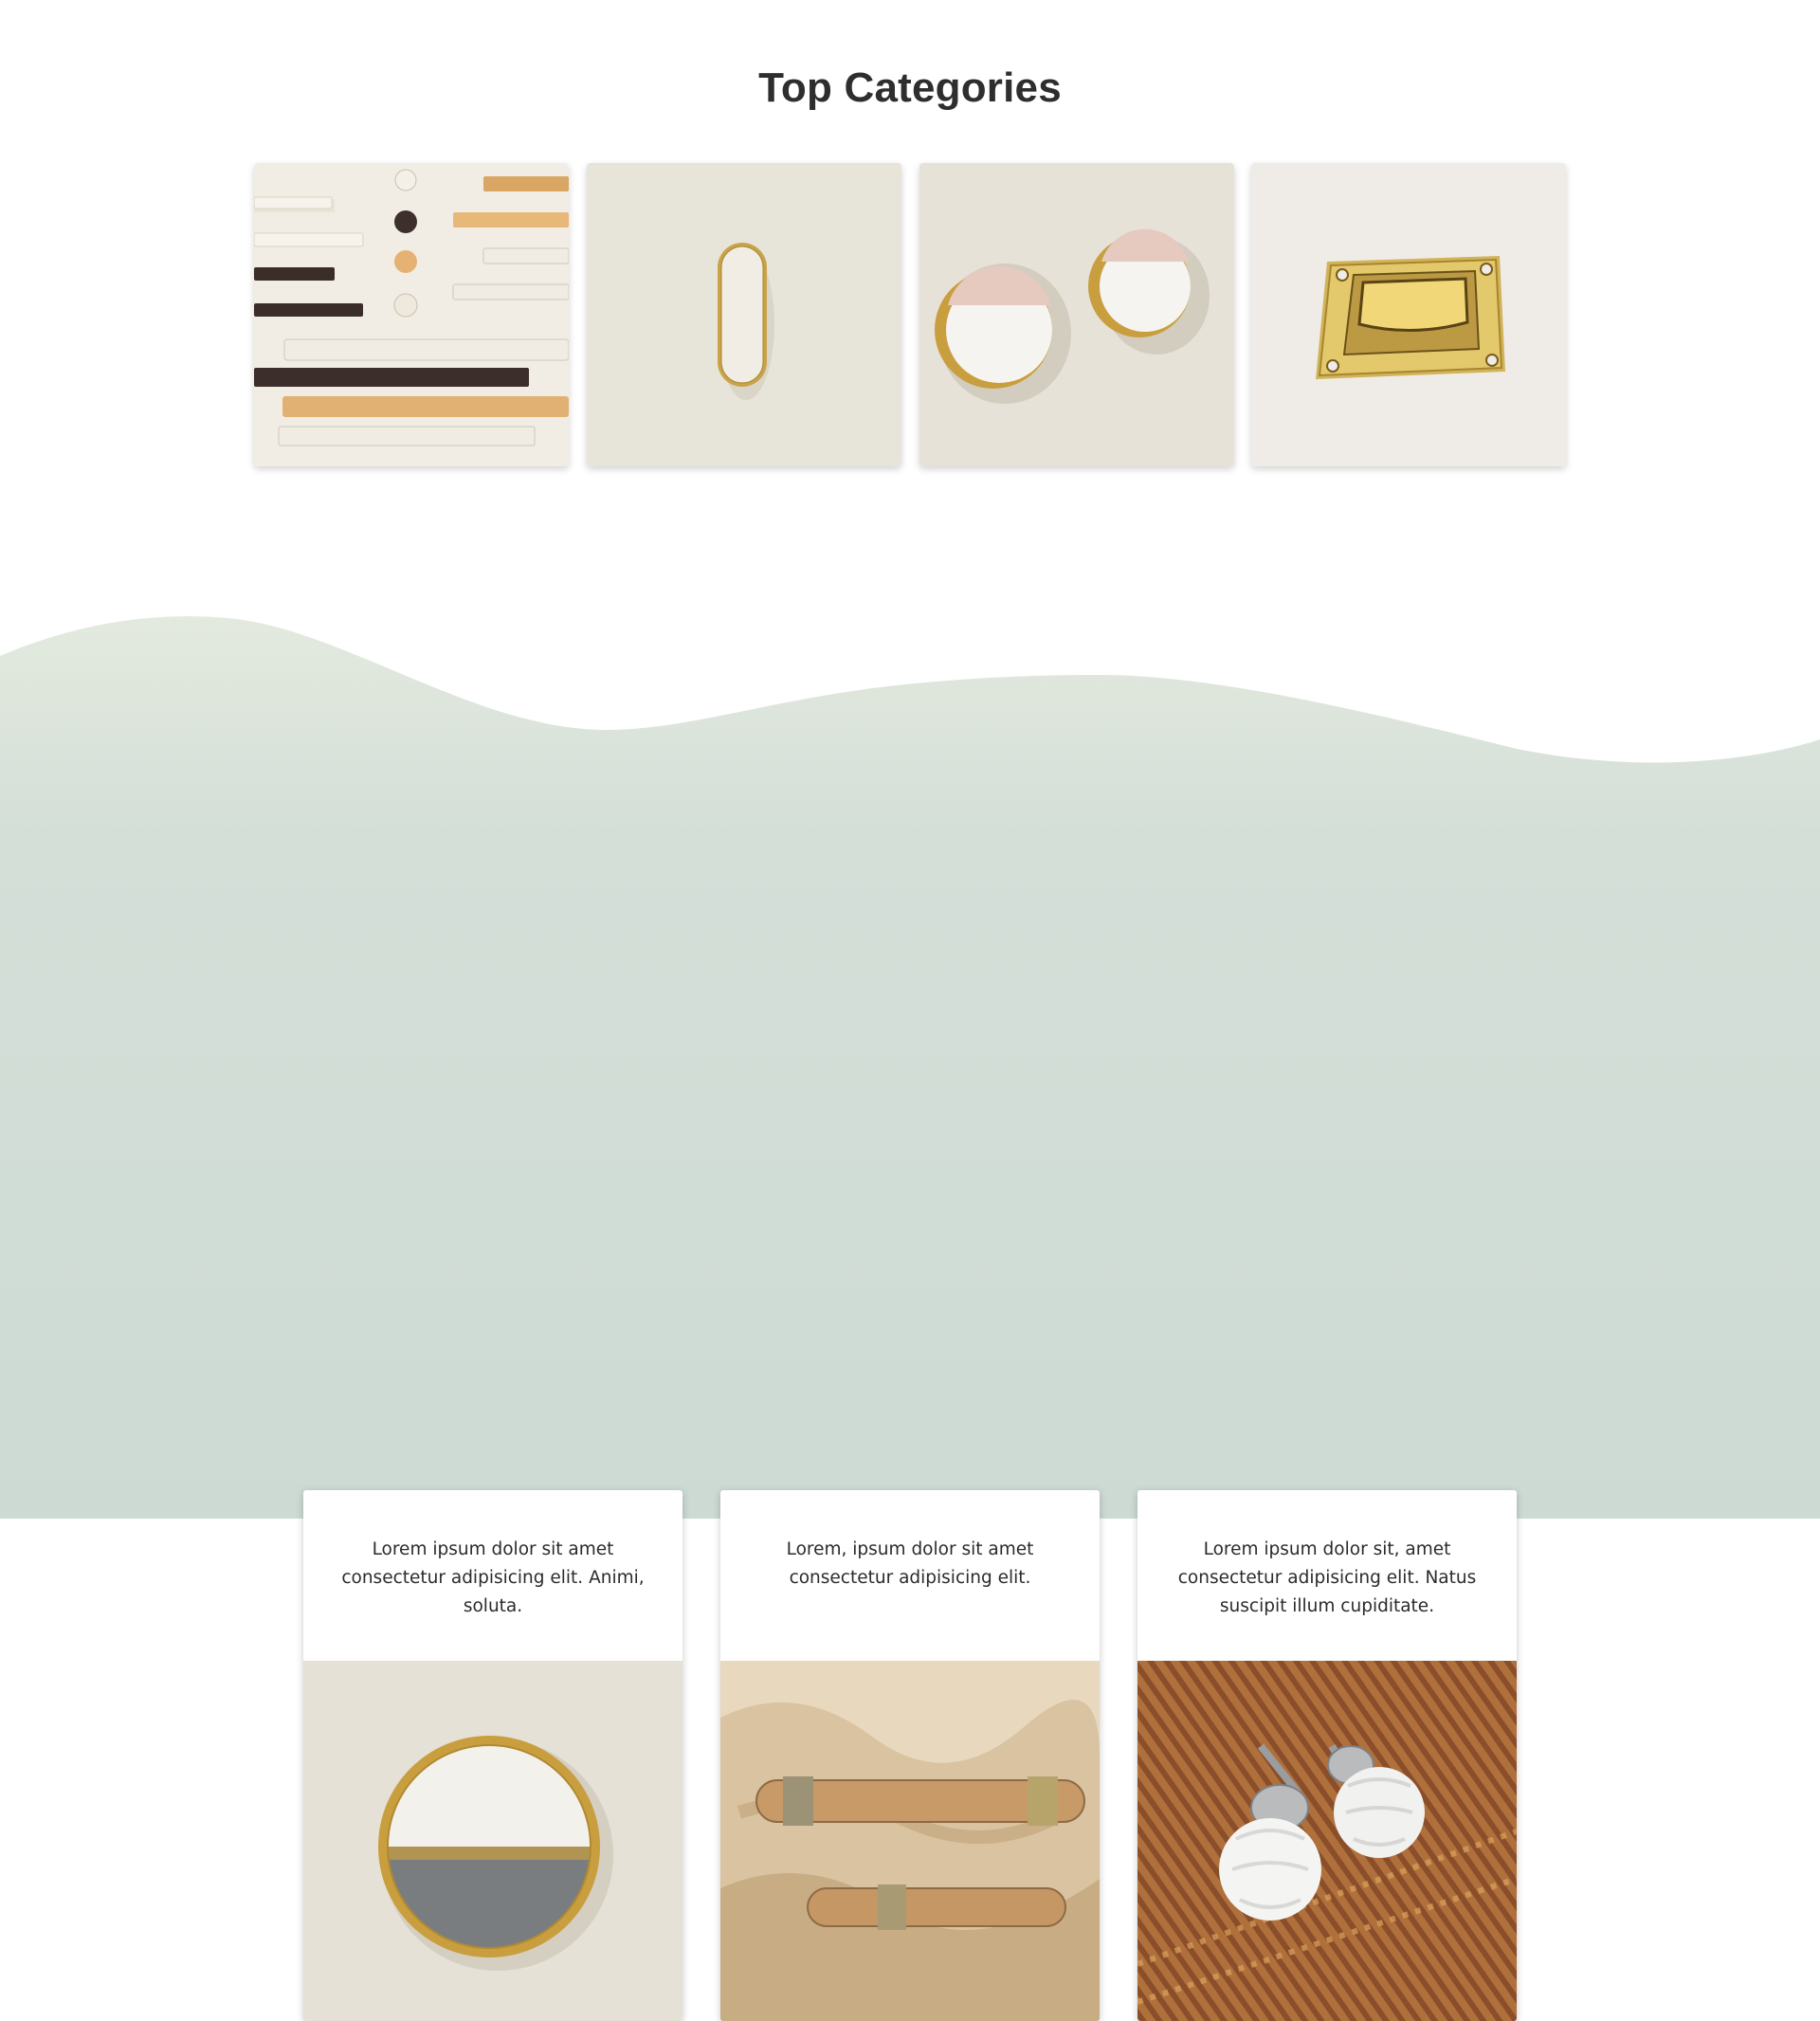 This screenshot has height=2021, width=1820. I want to click on feature-card-image-marble-knob, so click(492, 1841).